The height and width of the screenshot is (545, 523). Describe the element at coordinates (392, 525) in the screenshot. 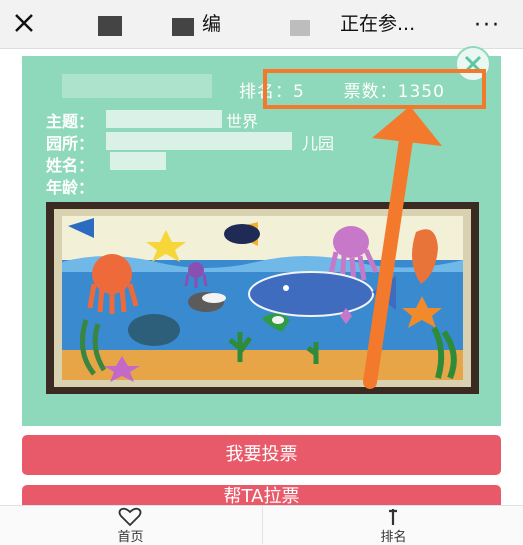

I see `tab-rank: 排名` at that location.